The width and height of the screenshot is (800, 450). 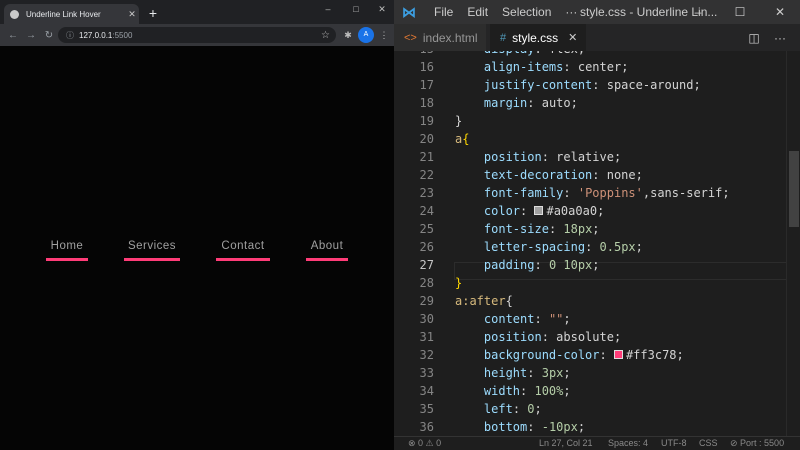 What do you see at coordinates (366, 35) in the screenshot?
I see `profile-avatar: A` at bounding box center [366, 35].